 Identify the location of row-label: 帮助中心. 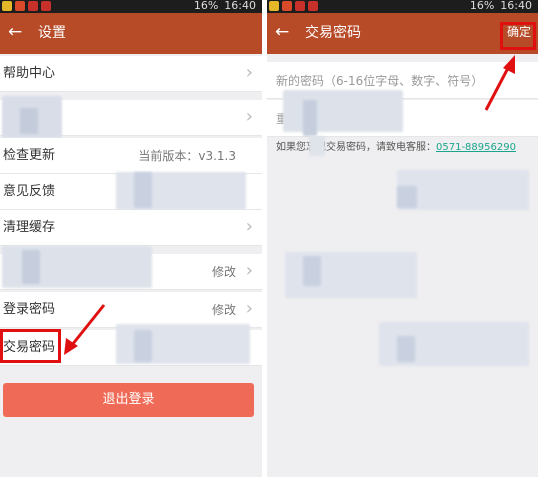
(29, 73).